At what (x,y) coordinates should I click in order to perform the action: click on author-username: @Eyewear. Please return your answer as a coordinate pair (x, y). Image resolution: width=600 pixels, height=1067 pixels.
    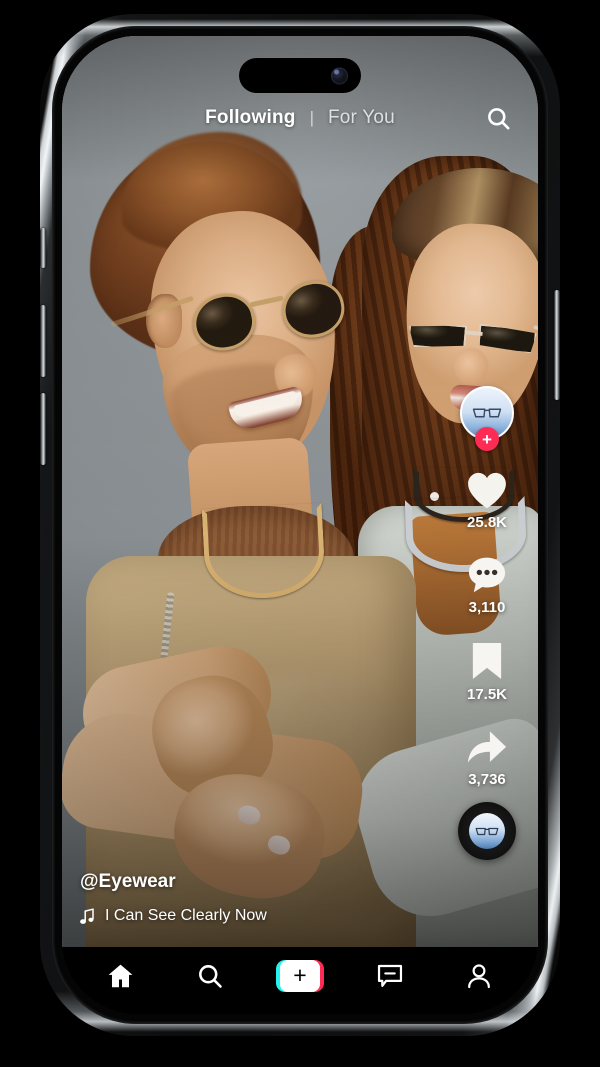
    Looking at the image, I should click on (245, 882).